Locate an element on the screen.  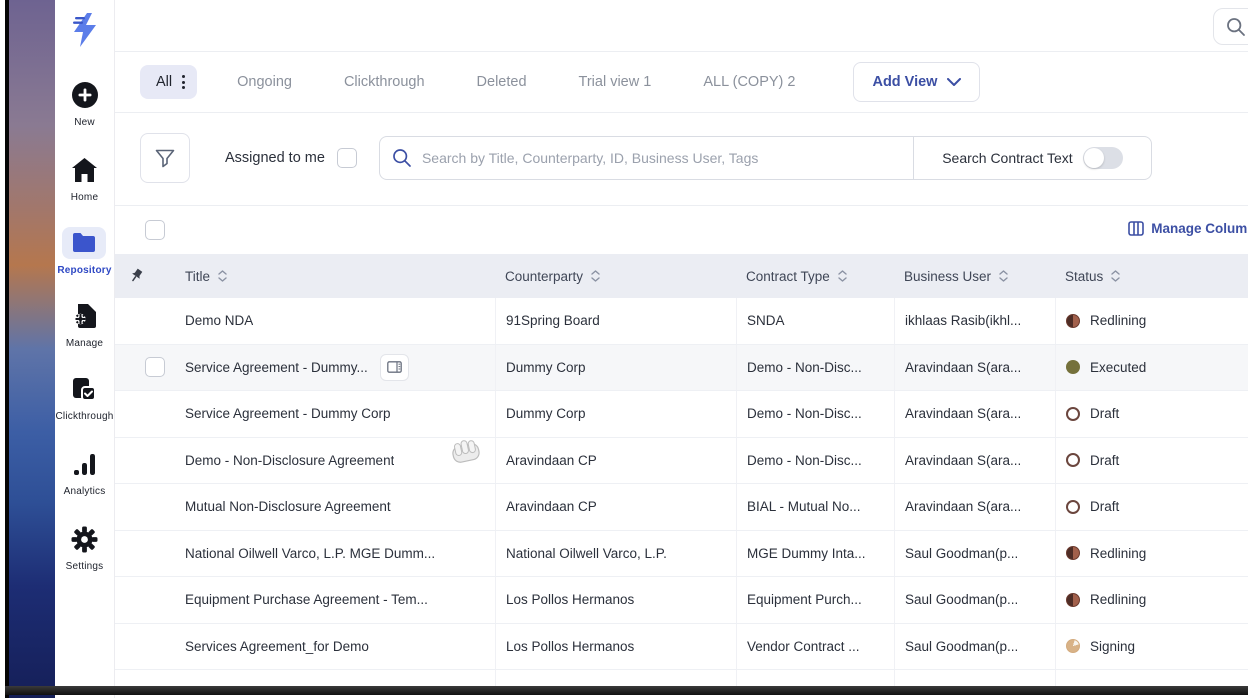
tab-all: All is located at coordinates (169, 82).